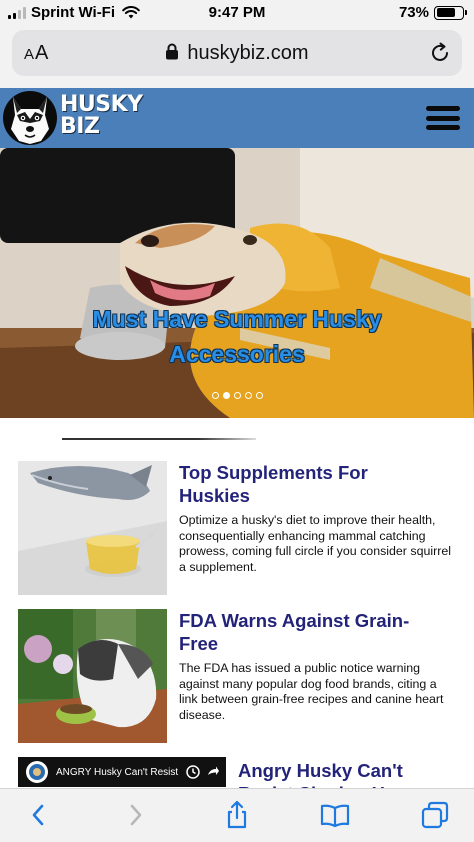 The height and width of the screenshot is (842, 474). What do you see at coordinates (159, 439) in the screenshot?
I see `section-divider` at bounding box center [159, 439].